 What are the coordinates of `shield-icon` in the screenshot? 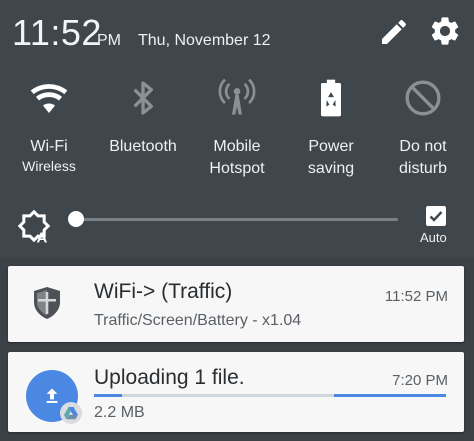 It's located at (47, 303).